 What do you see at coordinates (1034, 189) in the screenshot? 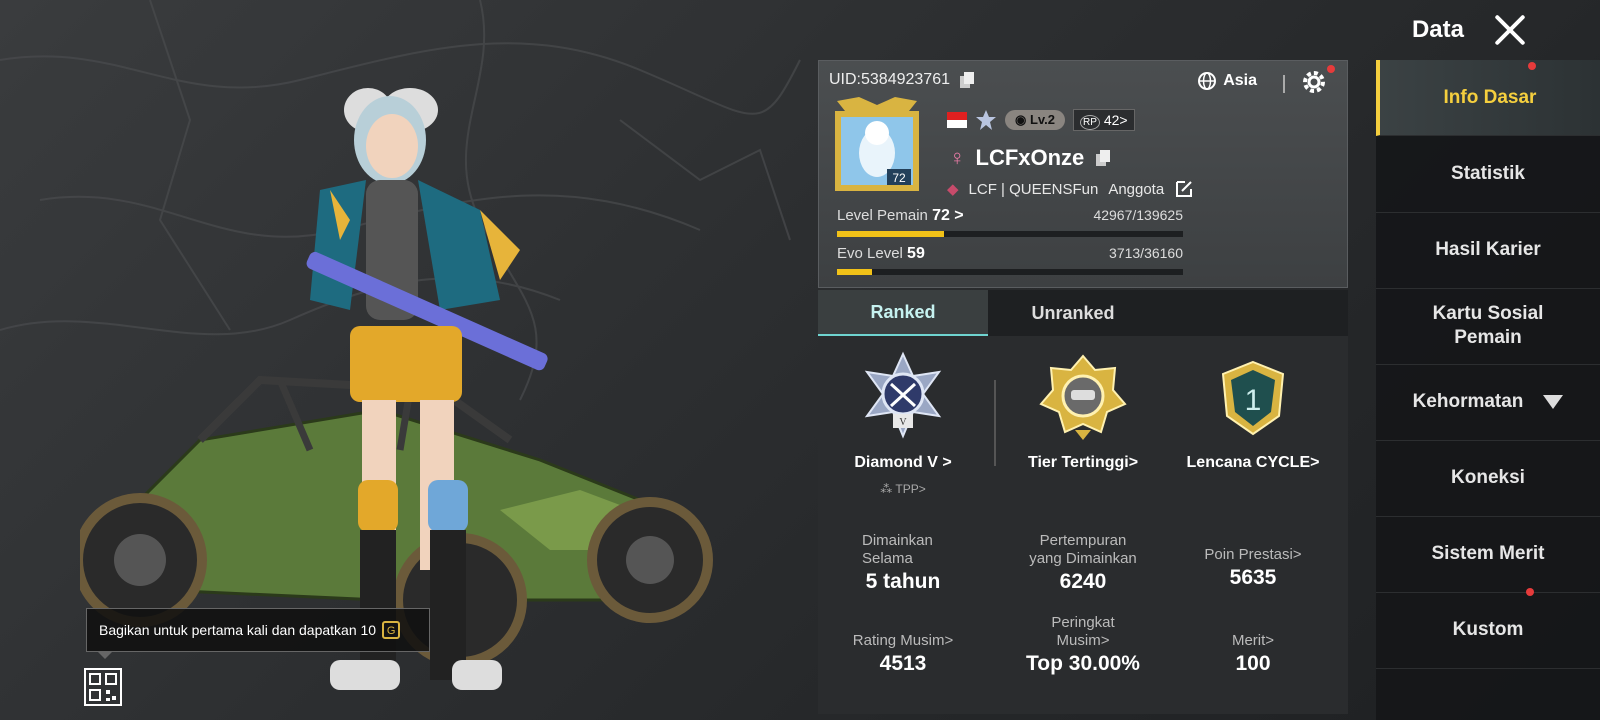
I see `clan-name: LCF | QUEENSFun` at bounding box center [1034, 189].